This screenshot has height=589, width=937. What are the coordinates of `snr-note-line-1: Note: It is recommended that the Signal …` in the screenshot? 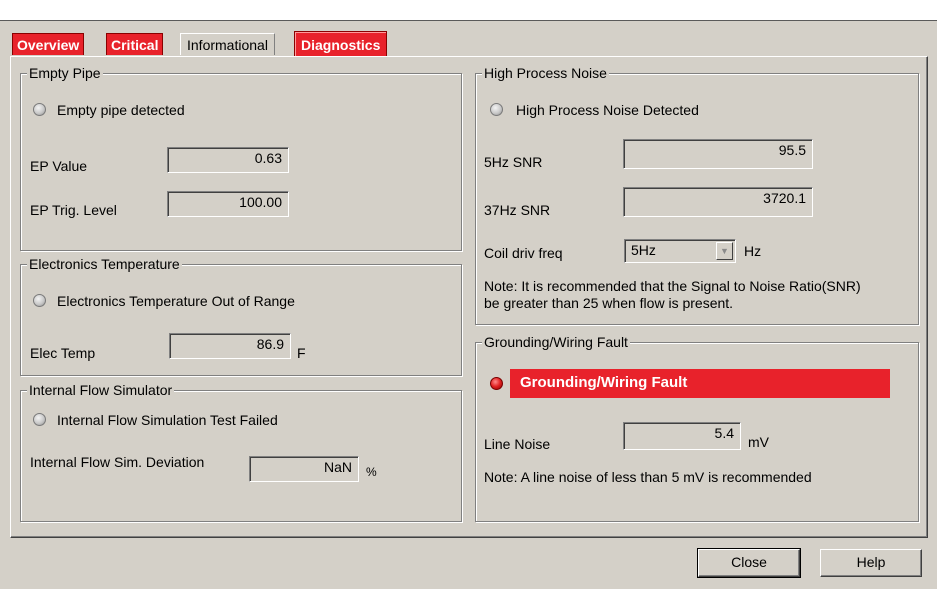 It's located at (672, 286).